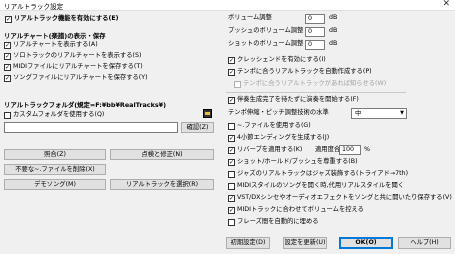 This screenshot has height=254, width=455. What do you see at coordinates (91, 127) in the screenshot?
I see `folder-path-input` at bounding box center [91, 127].